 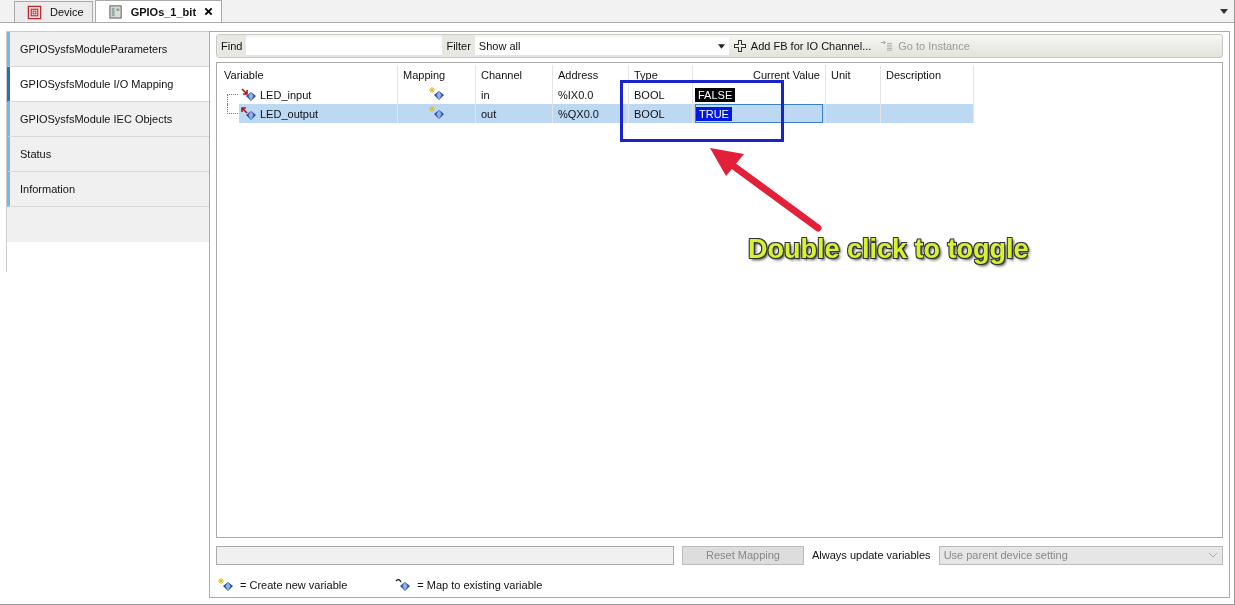 What do you see at coordinates (158, 11) in the screenshot?
I see `editor-tab: GPIOs_1_bit` at bounding box center [158, 11].